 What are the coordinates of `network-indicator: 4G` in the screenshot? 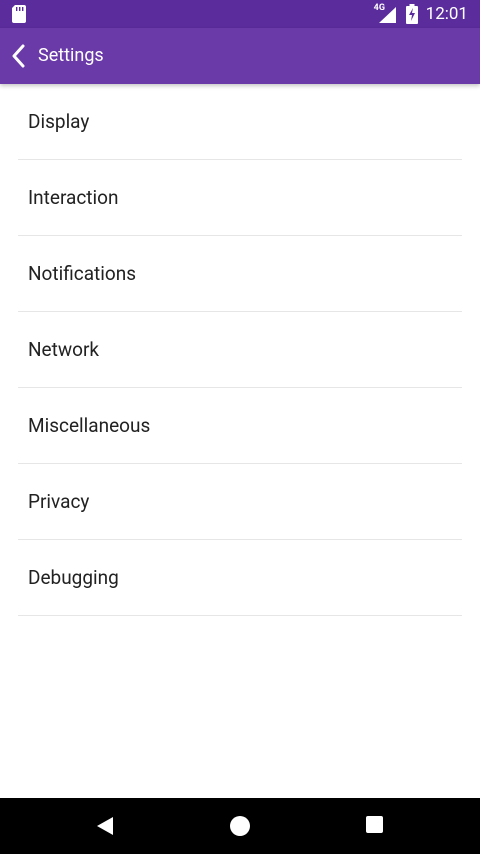 It's located at (386, 14).